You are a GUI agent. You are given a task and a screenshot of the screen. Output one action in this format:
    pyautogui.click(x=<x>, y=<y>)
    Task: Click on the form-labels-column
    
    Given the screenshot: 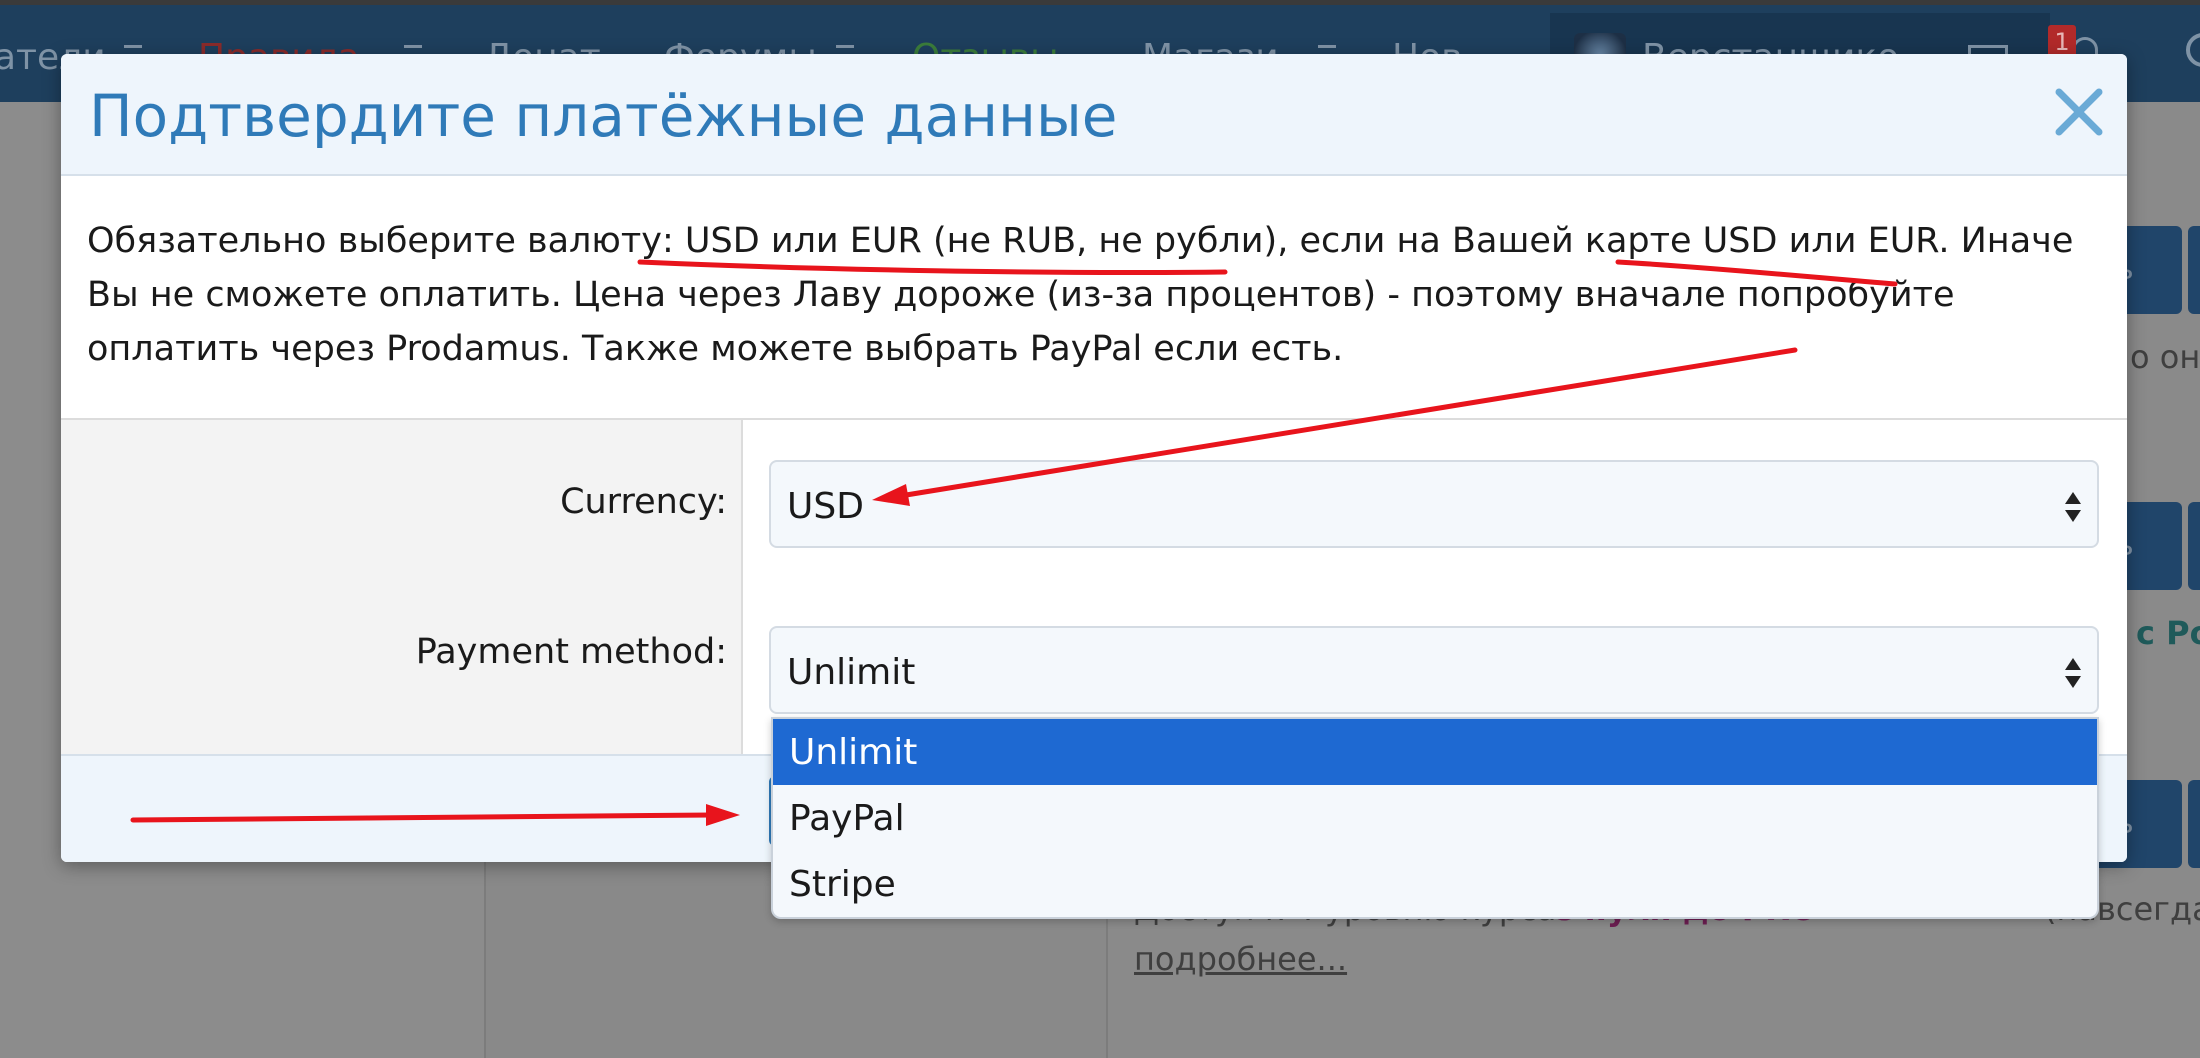 What is the action you would take?
    pyautogui.click(x=402, y=588)
    